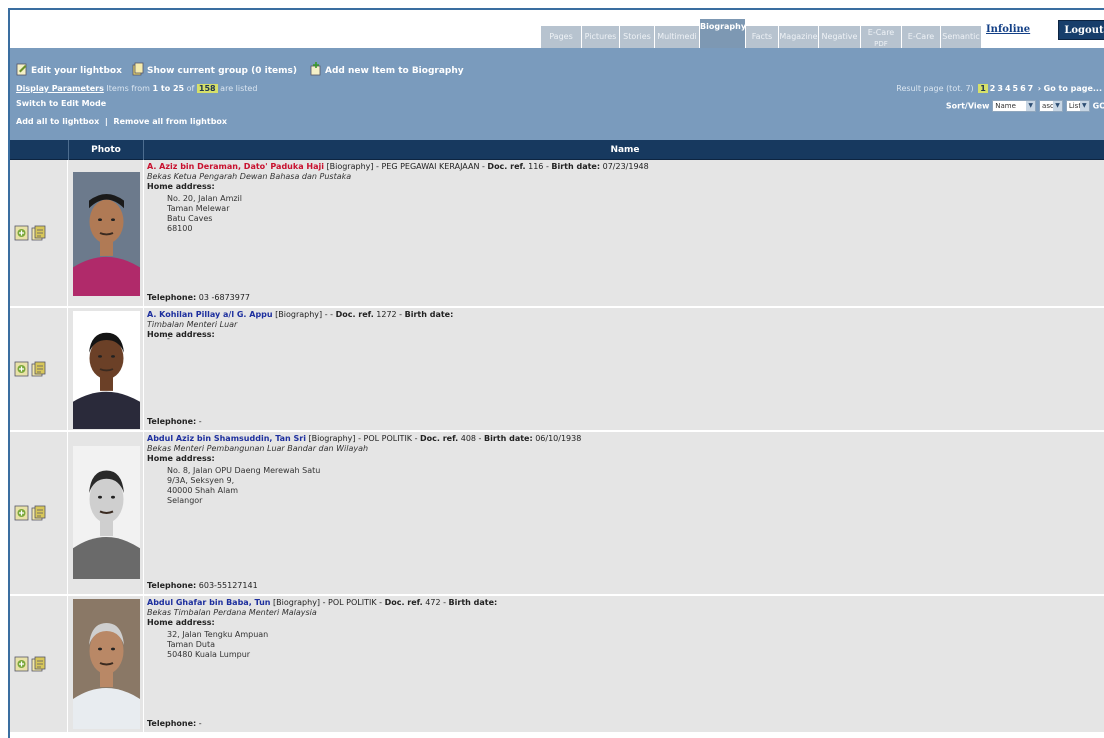  What do you see at coordinates (881, 44) in the screenshot?
I see `tab-sublabel: PDF` at bounding box center [881, 44].